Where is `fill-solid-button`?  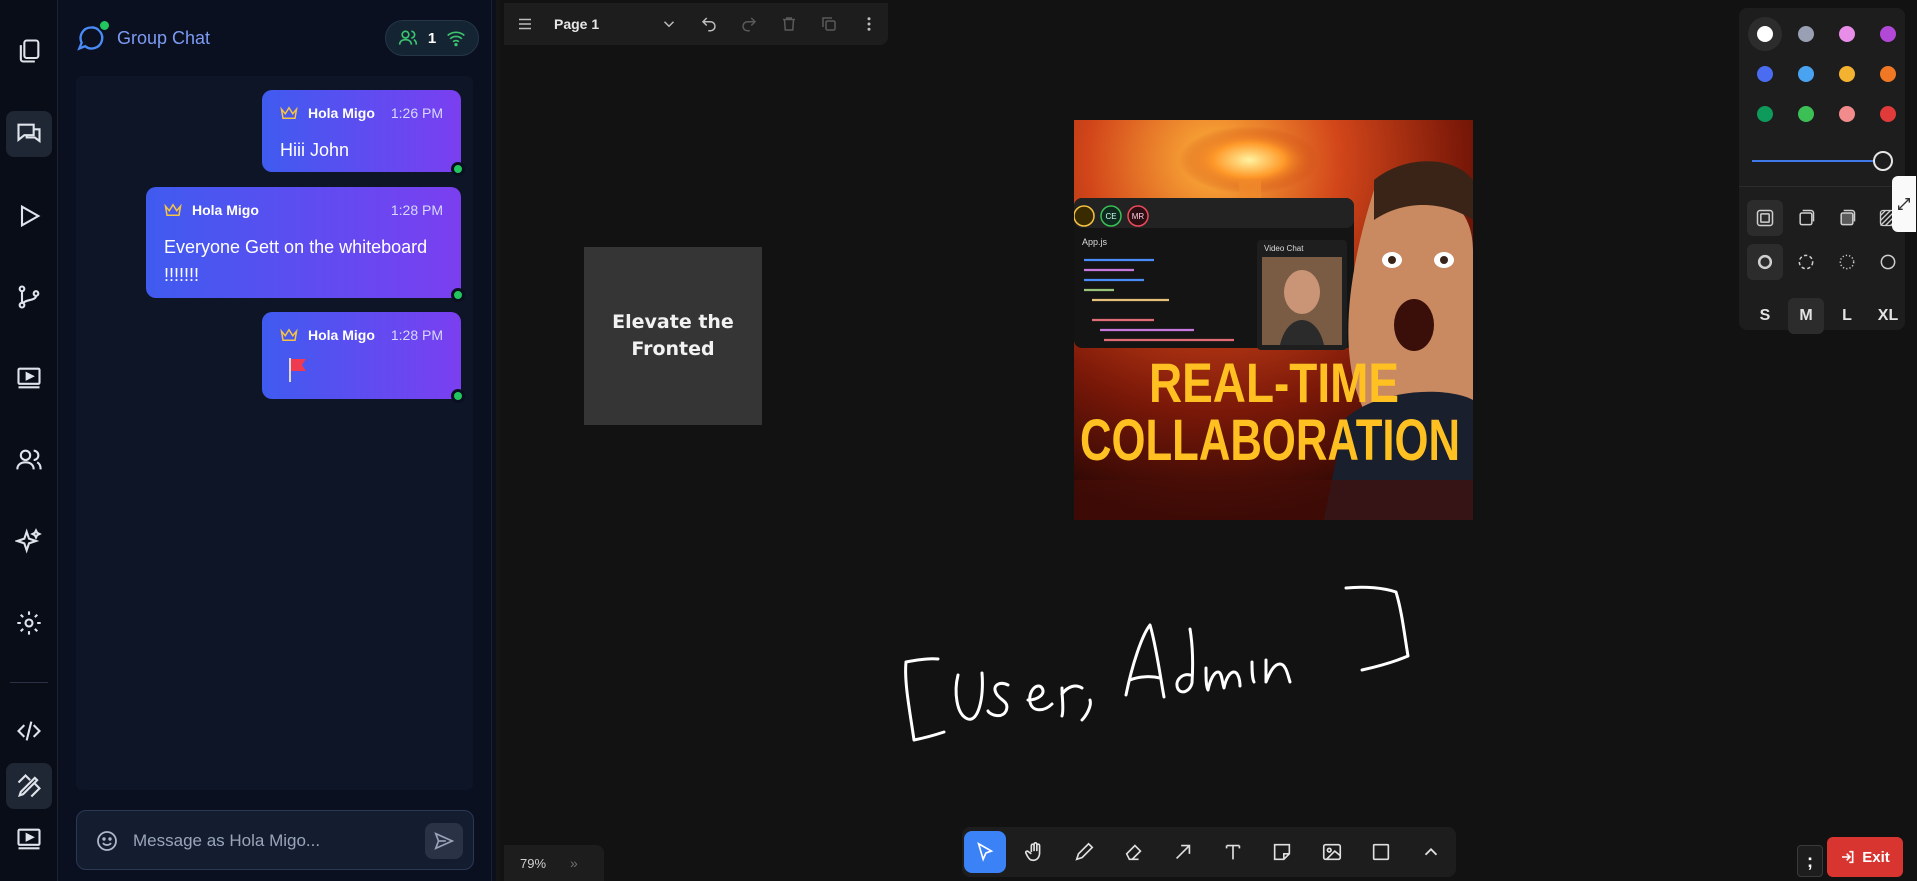
fill-solid-button is located at coordinates (1847, 218).